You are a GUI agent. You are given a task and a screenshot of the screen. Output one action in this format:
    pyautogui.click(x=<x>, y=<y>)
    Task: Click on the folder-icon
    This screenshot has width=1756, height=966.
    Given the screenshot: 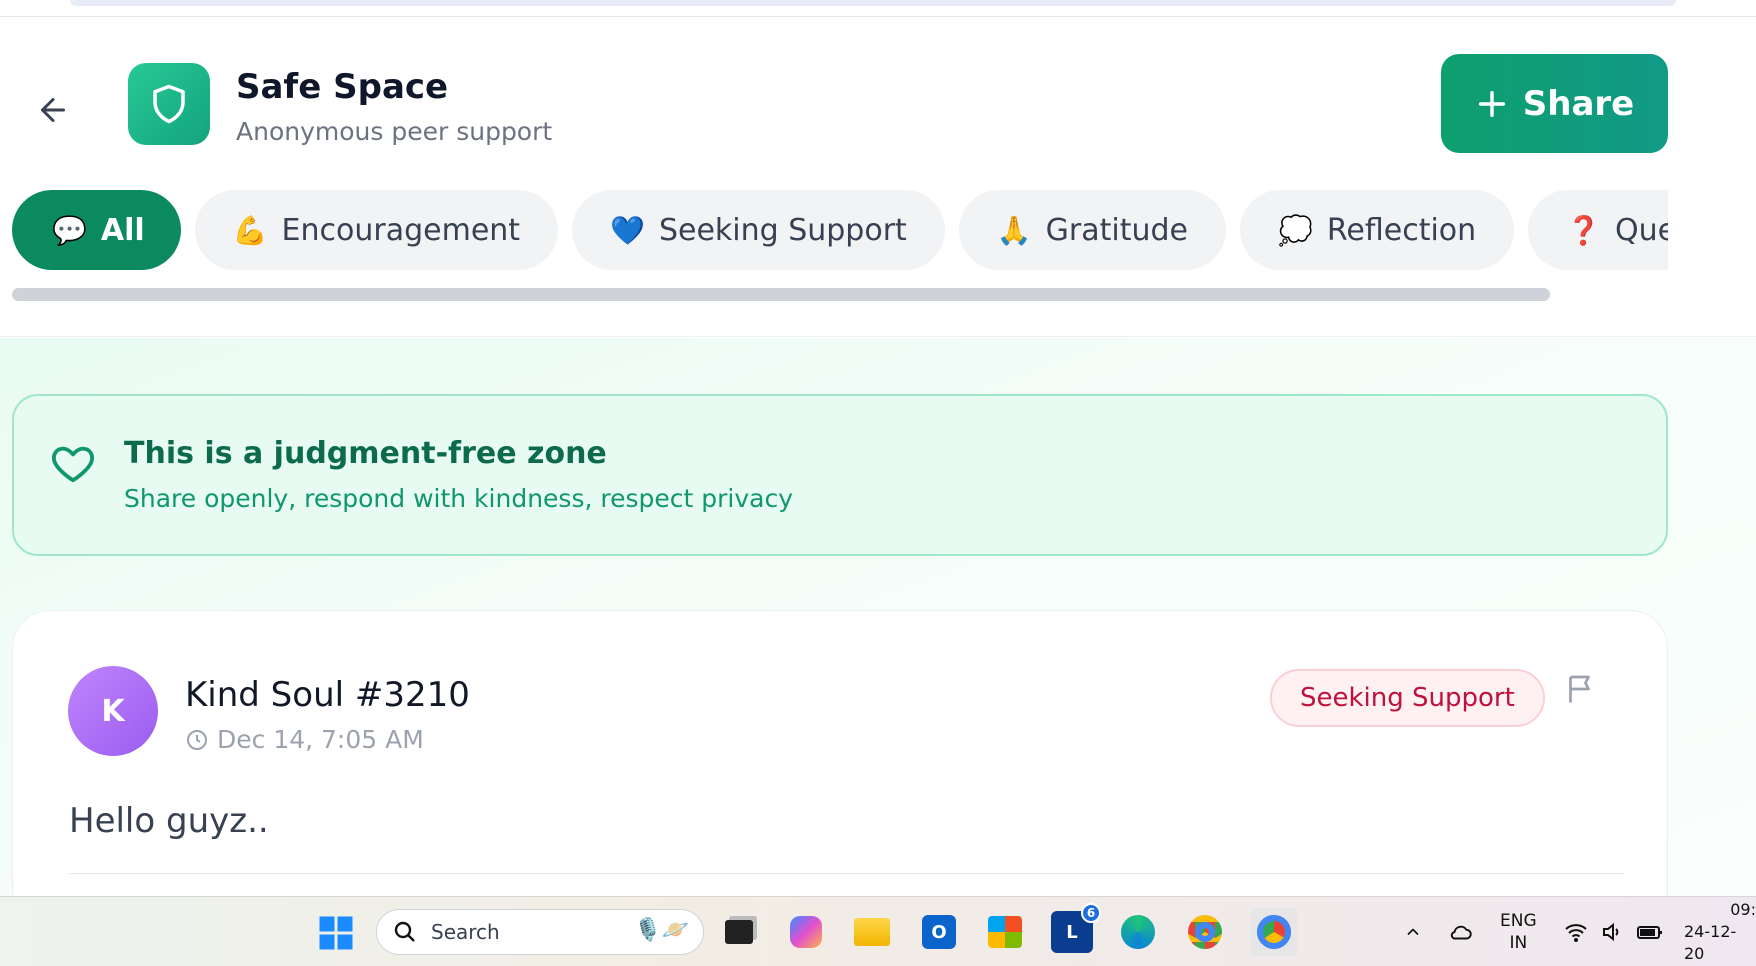 What is the action you would take?
    pyautogui.click(x=872, y=932)
    